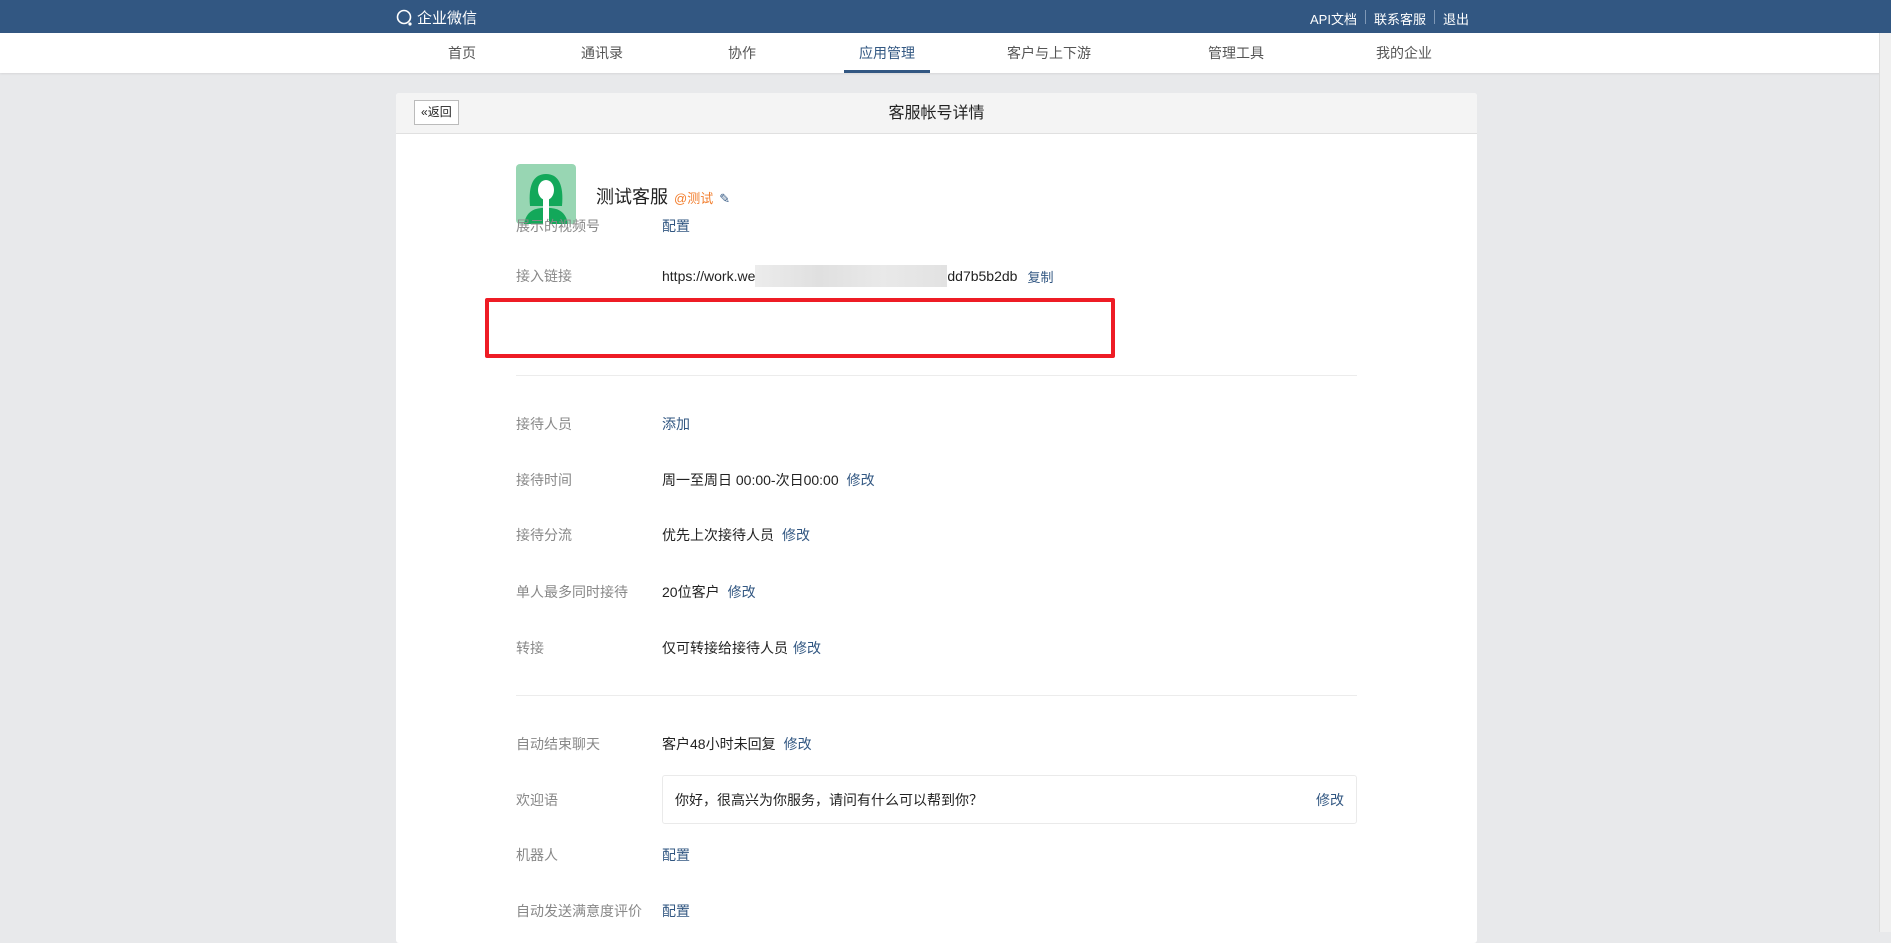 The width and height of the screenshot is (1891, 943). I want to click on add-staff-link: 添加, so click(676, 424).